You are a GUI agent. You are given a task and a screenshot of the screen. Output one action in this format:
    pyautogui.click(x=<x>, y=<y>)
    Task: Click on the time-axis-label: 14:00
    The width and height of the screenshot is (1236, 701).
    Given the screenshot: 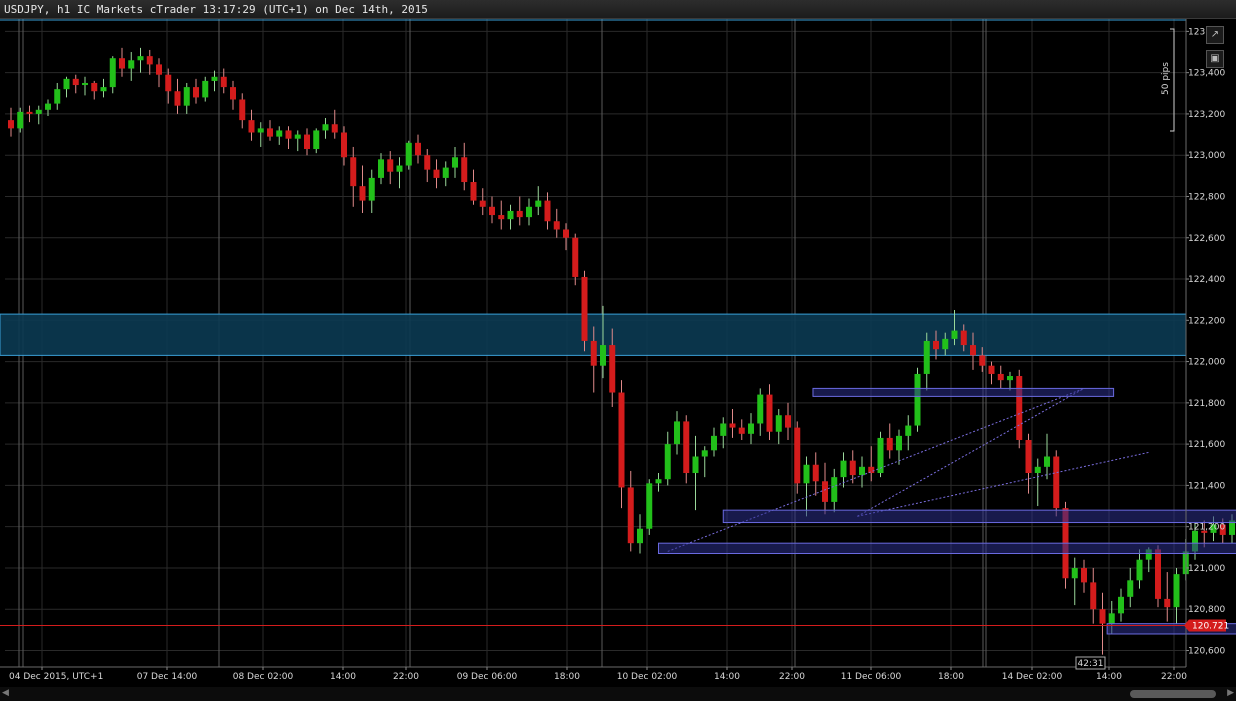 What is the action you would take?
    pyautogui.click(x=727, y=677)
    